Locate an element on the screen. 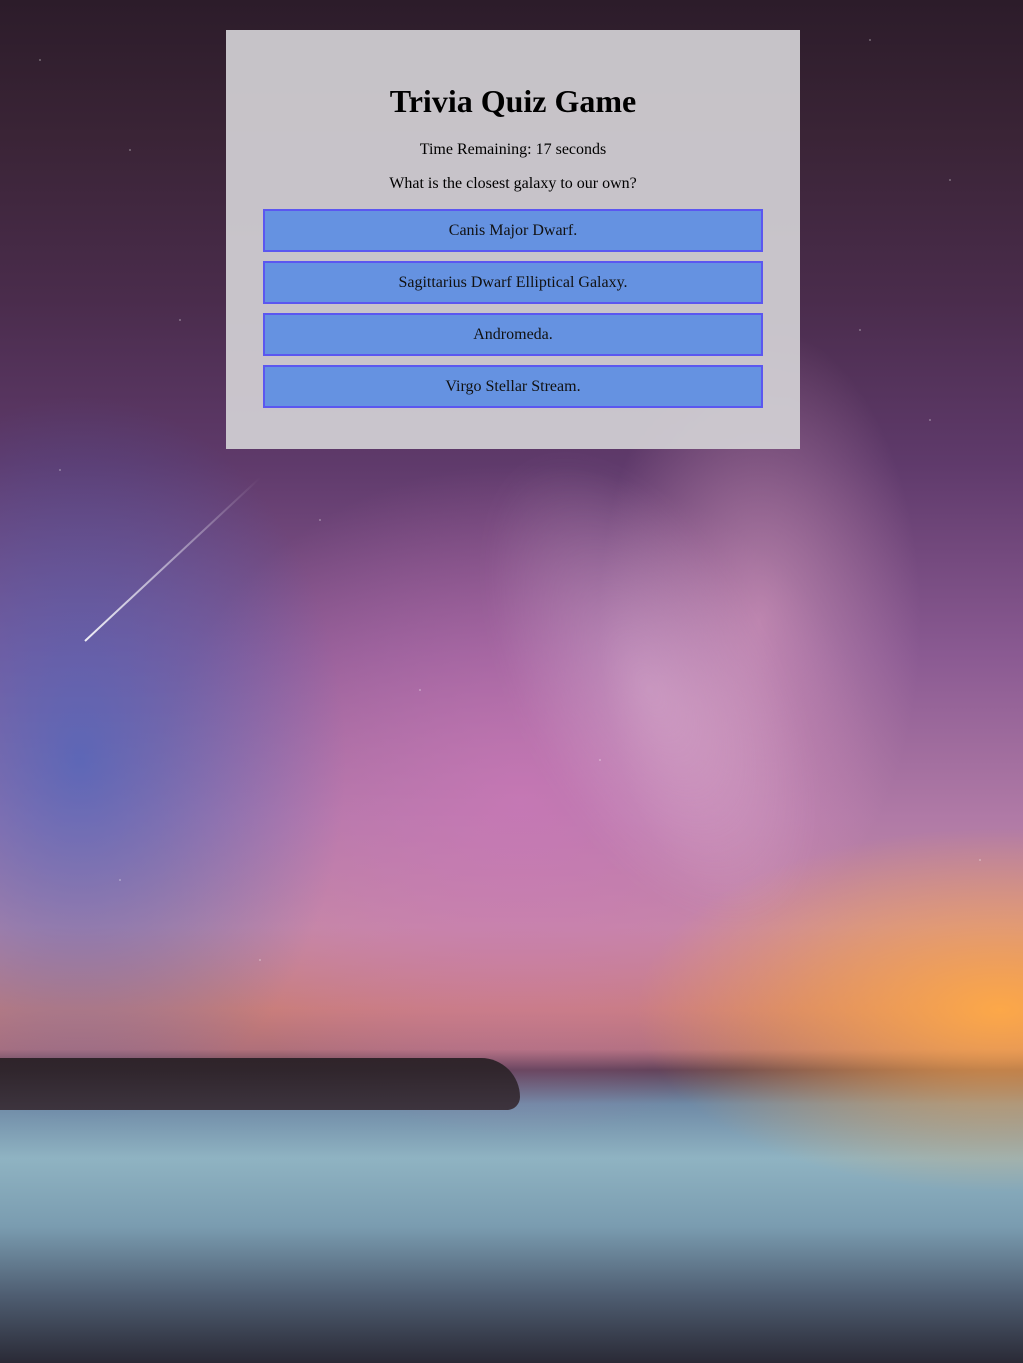  answer-button-4: Virgo Stellar Stream. is located at coordinates (513, 386).